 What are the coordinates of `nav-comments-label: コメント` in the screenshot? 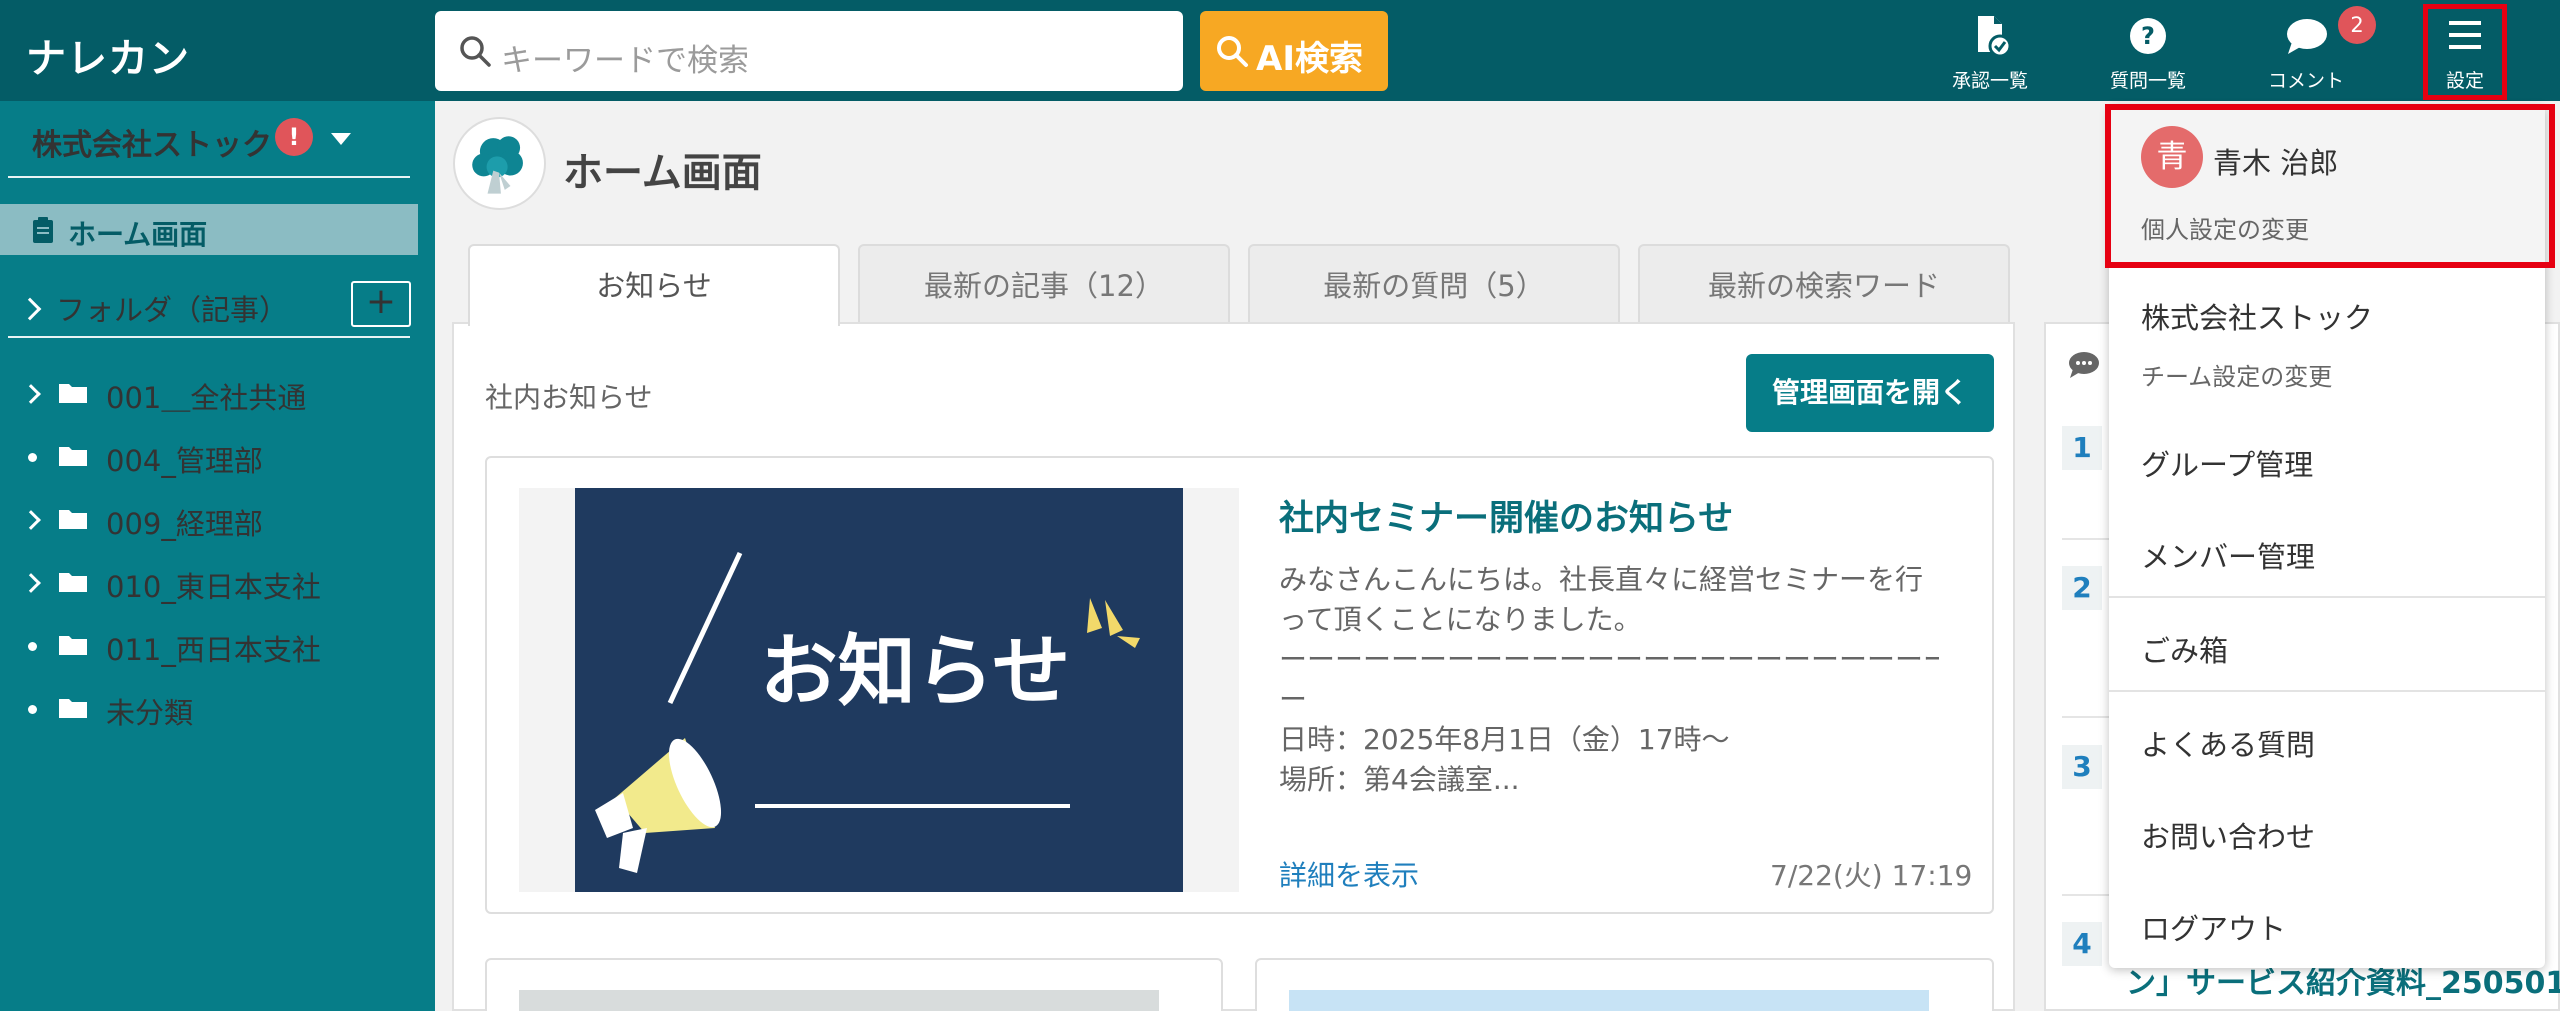 It's located at (2305, 81).